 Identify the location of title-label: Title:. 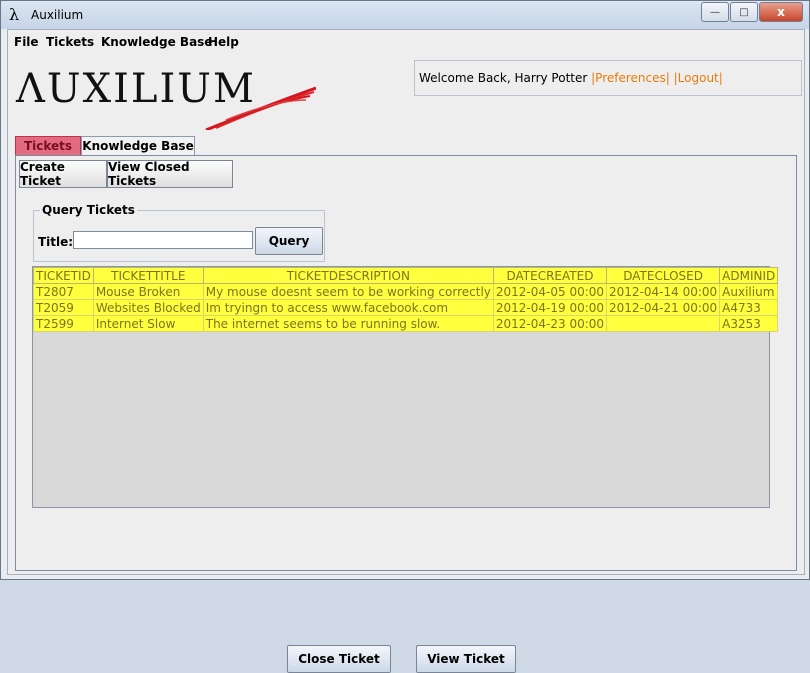
(56, 242).